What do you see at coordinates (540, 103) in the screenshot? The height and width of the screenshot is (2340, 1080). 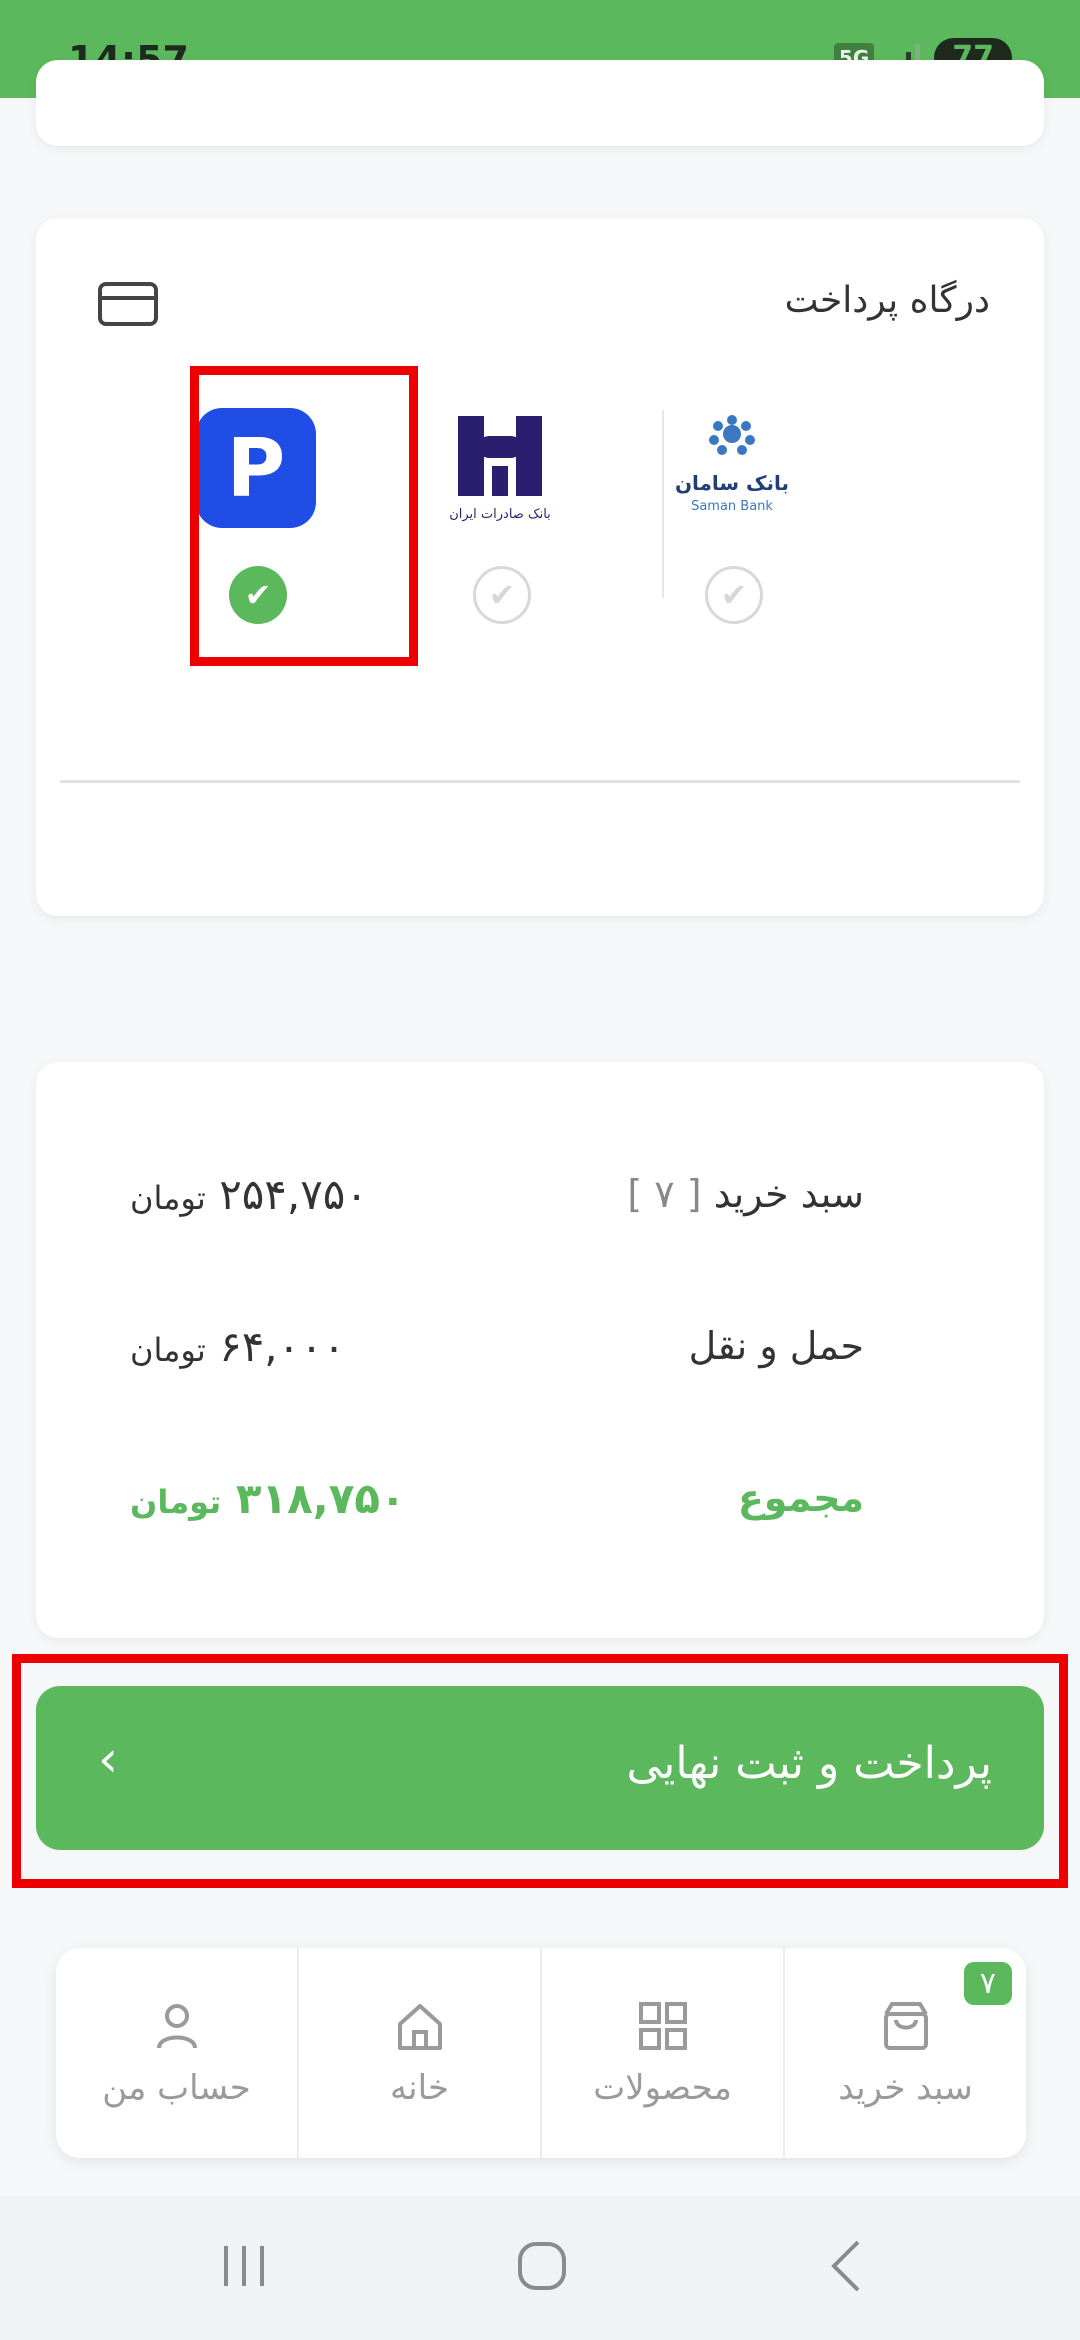 I see `previous-card` at bounding box center [540, 103].